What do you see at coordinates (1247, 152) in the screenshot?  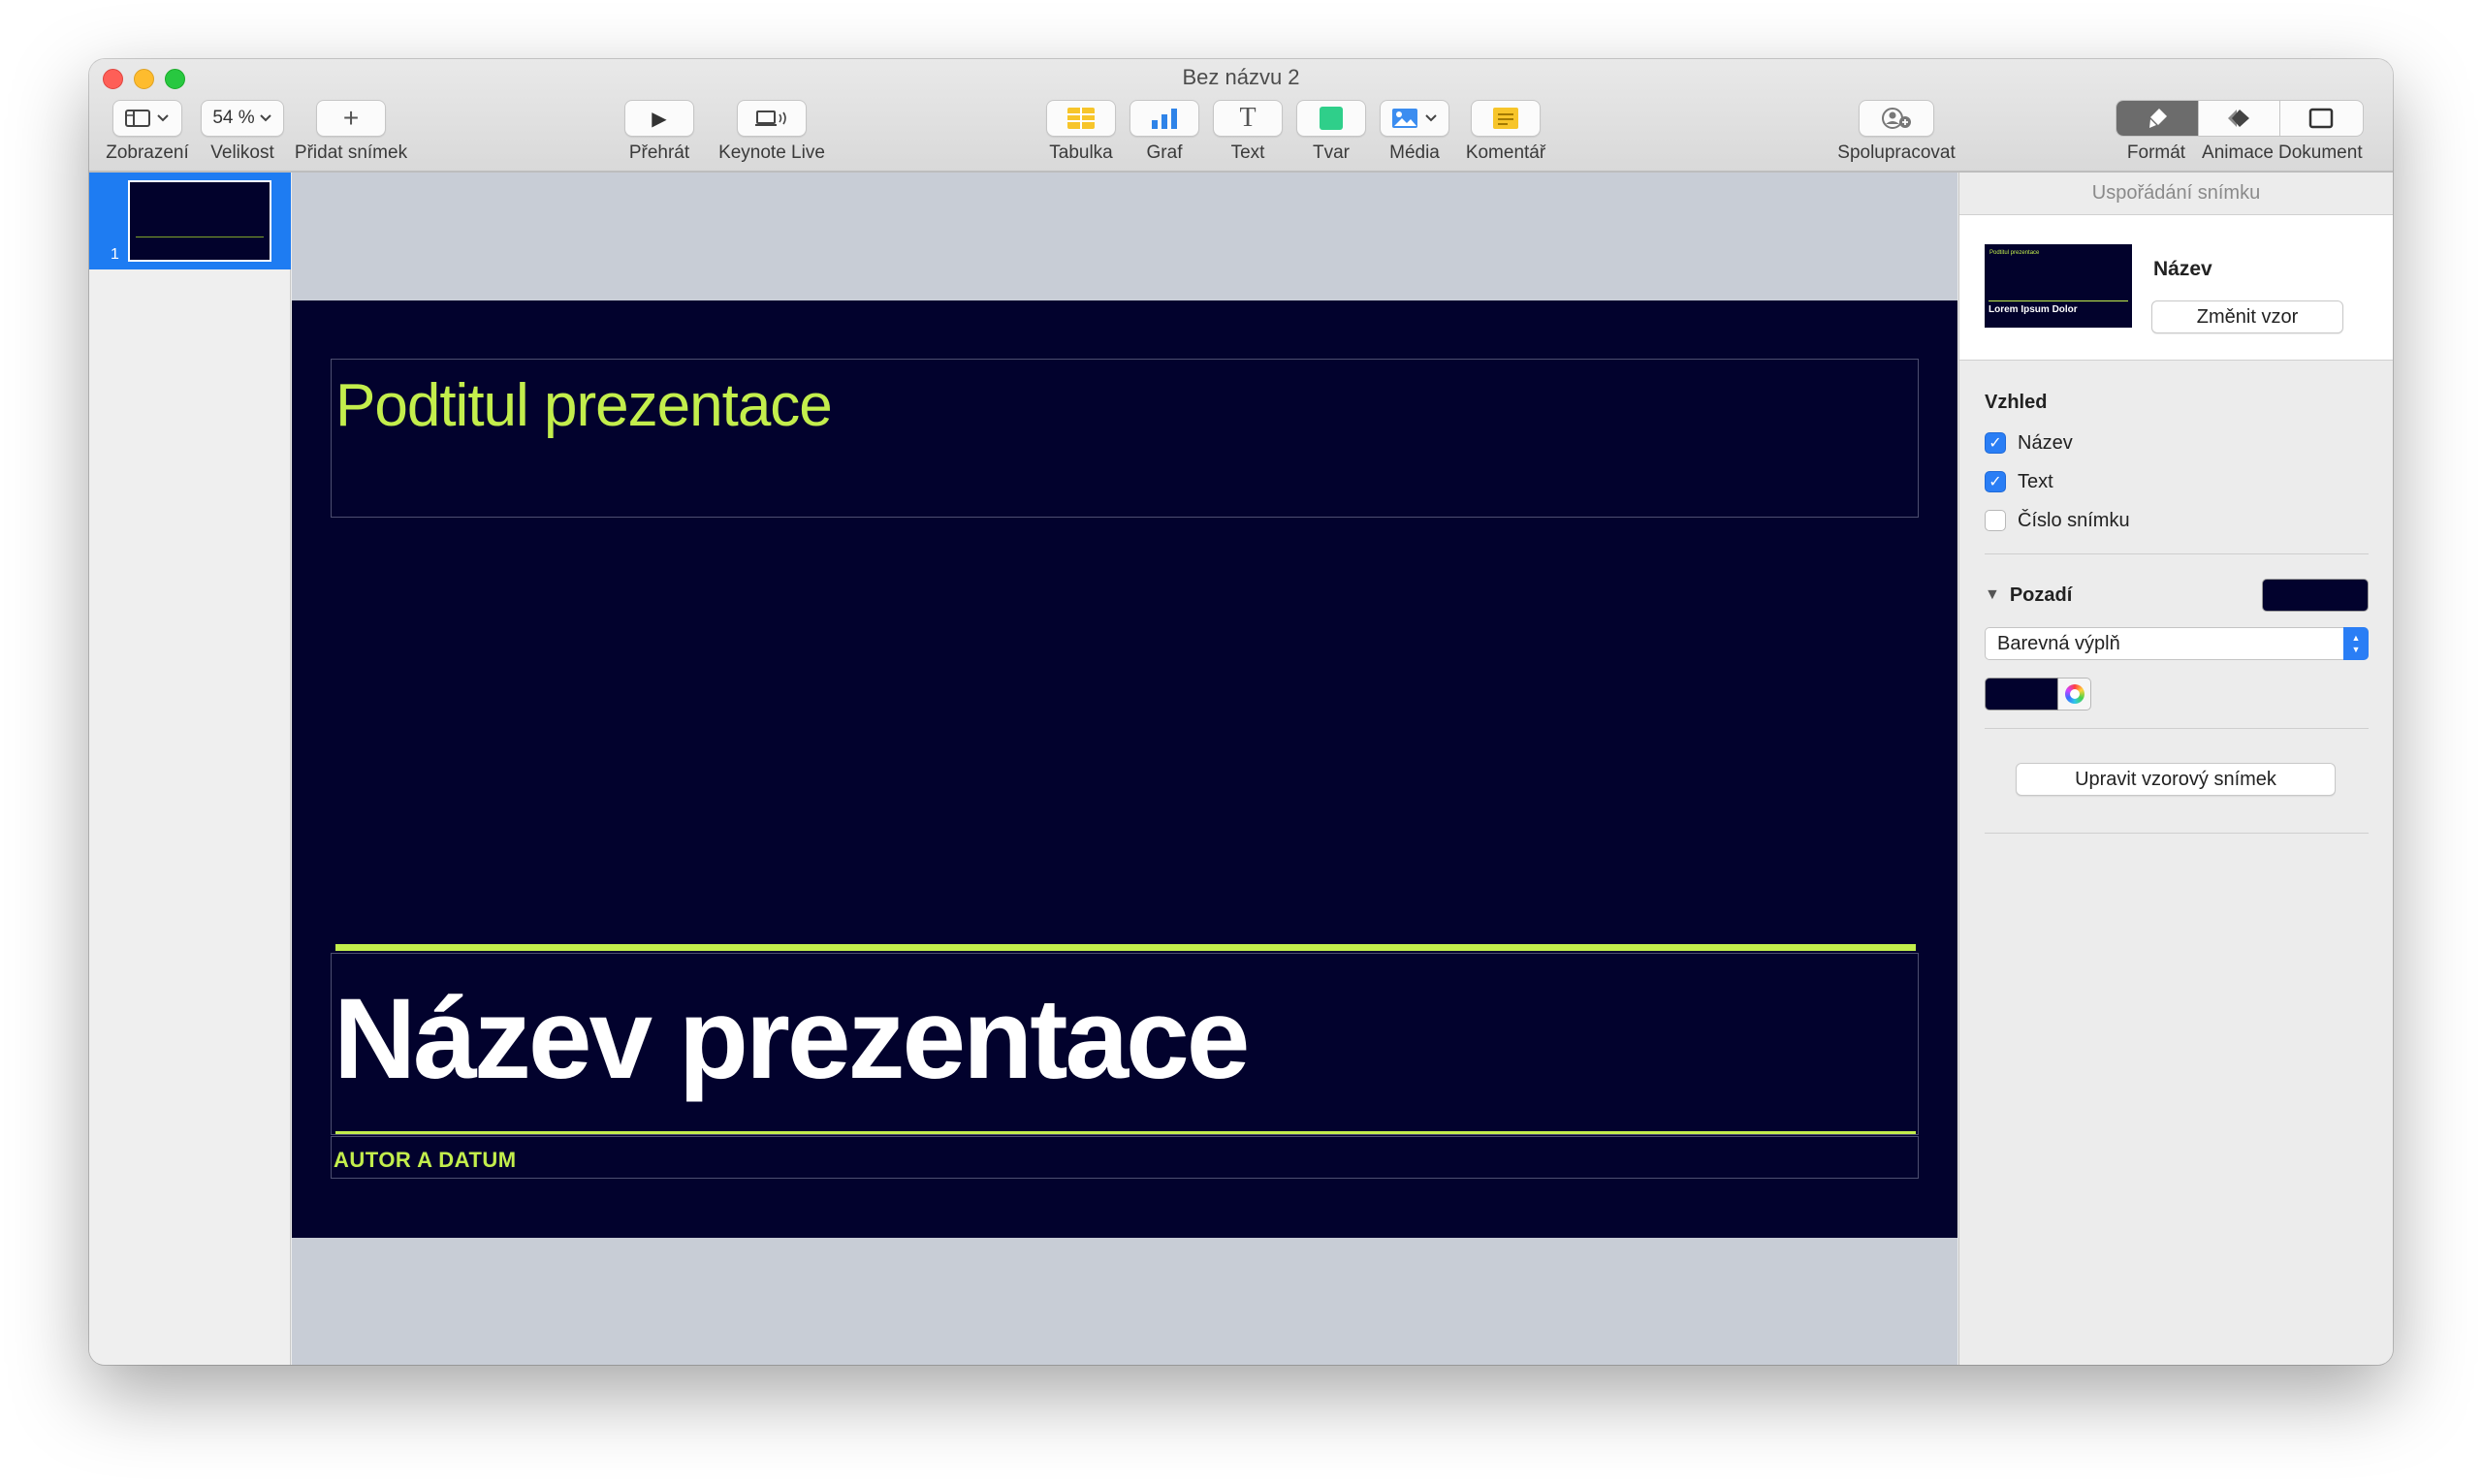 I see `text-label: Text` at bounding box center [1247, 152].